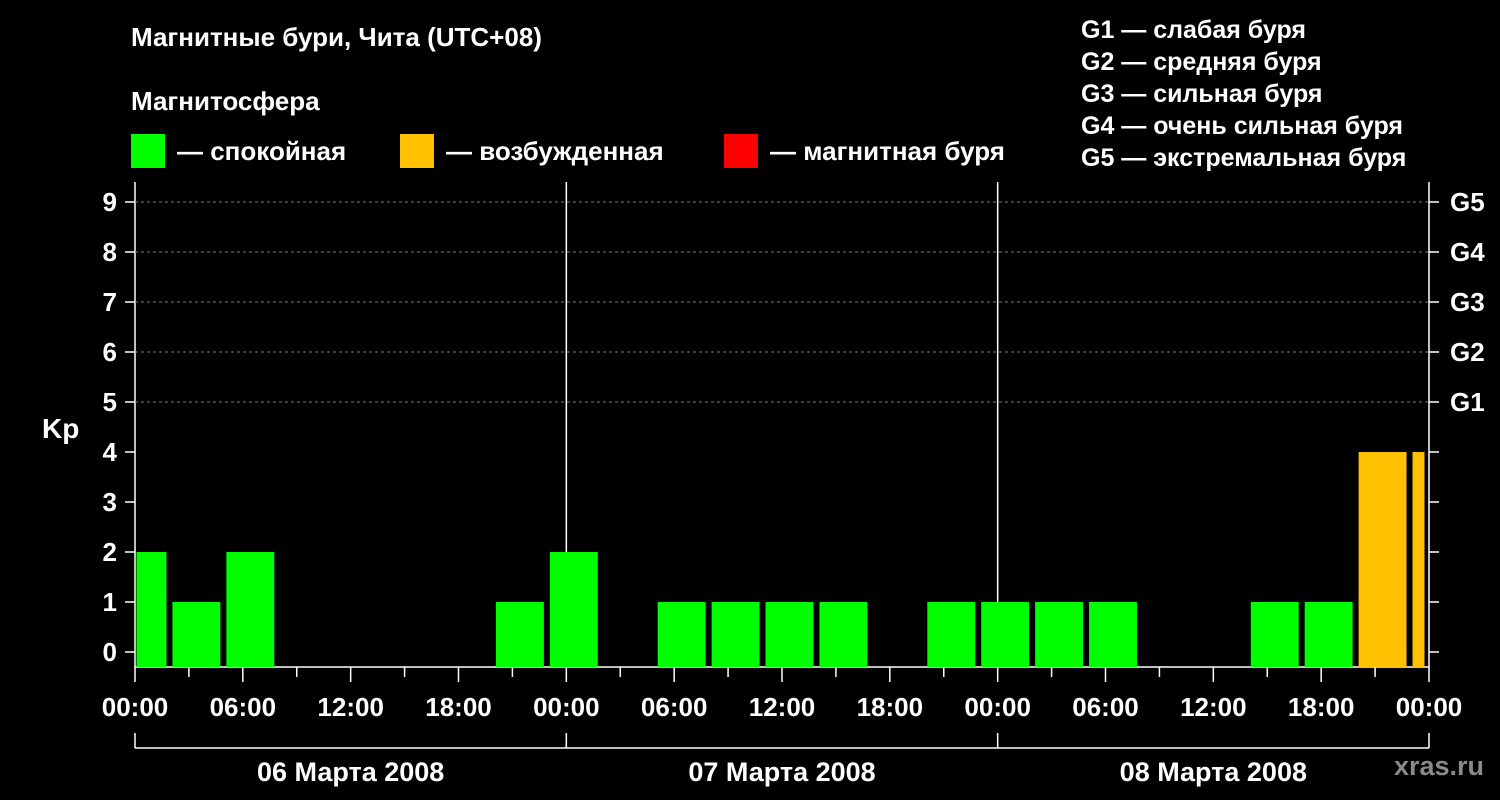  What do you see at coordinates (60, 428) in the screenshot?
I see `y-axis-label: Kp` at bounding box center [60, 428].